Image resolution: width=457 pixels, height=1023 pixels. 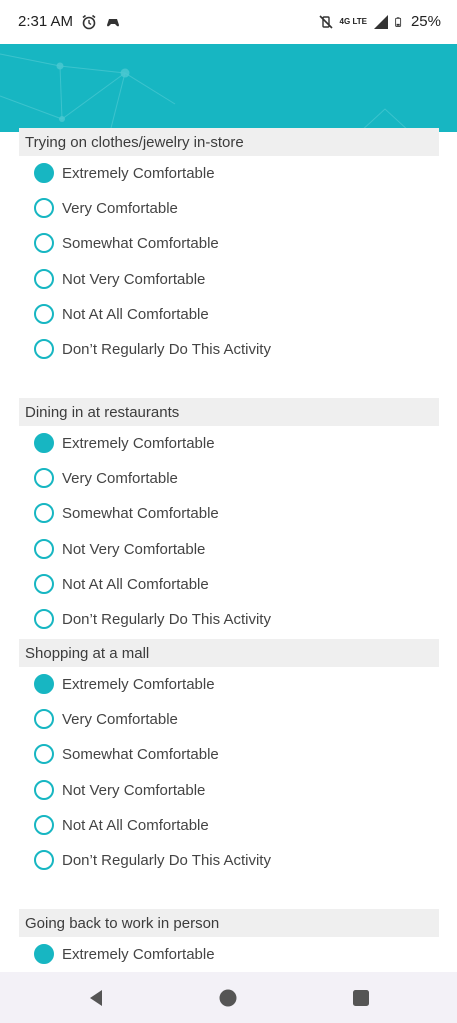 What do you see at coordinates (205, 92) in the screenshot?
I see `network-pattern-graphic` at bounding box center [205, 92].